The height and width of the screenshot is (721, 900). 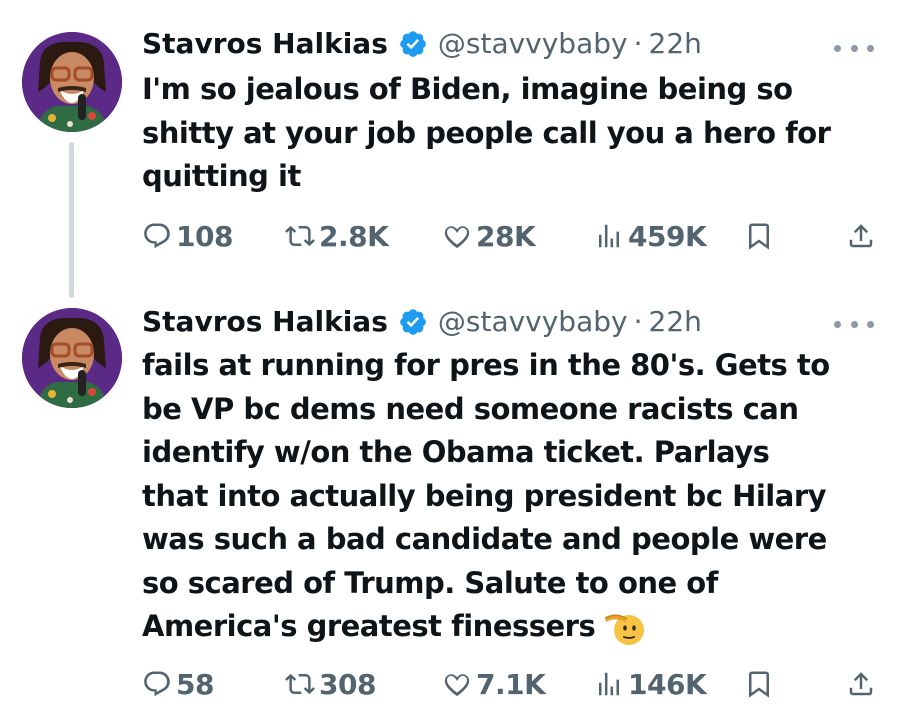 I want to click on reply-button: 58, so click(x=178, y=684).